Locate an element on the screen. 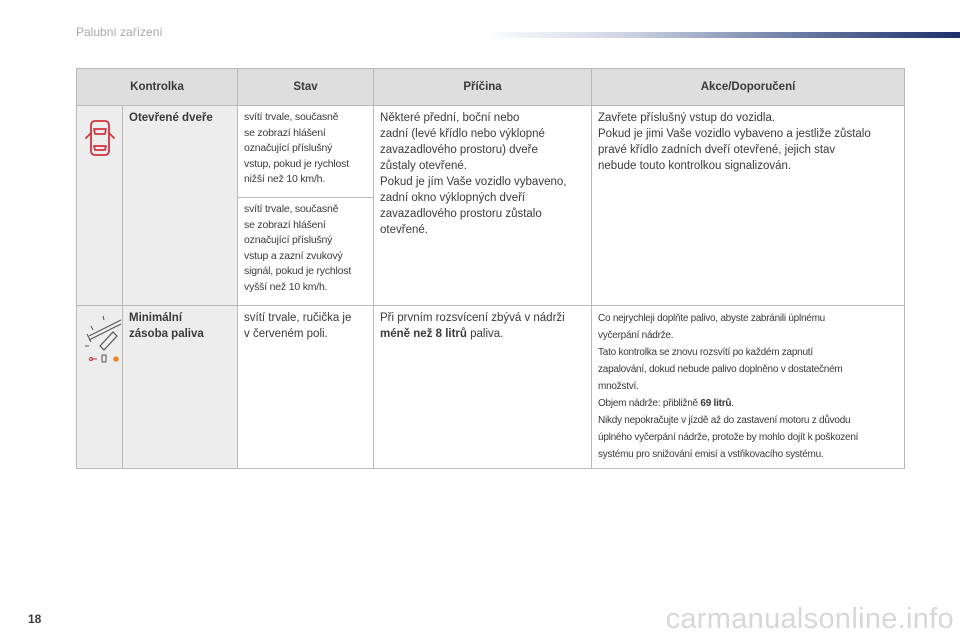  open-door-warning-icon is located at coordinates (99, 138).